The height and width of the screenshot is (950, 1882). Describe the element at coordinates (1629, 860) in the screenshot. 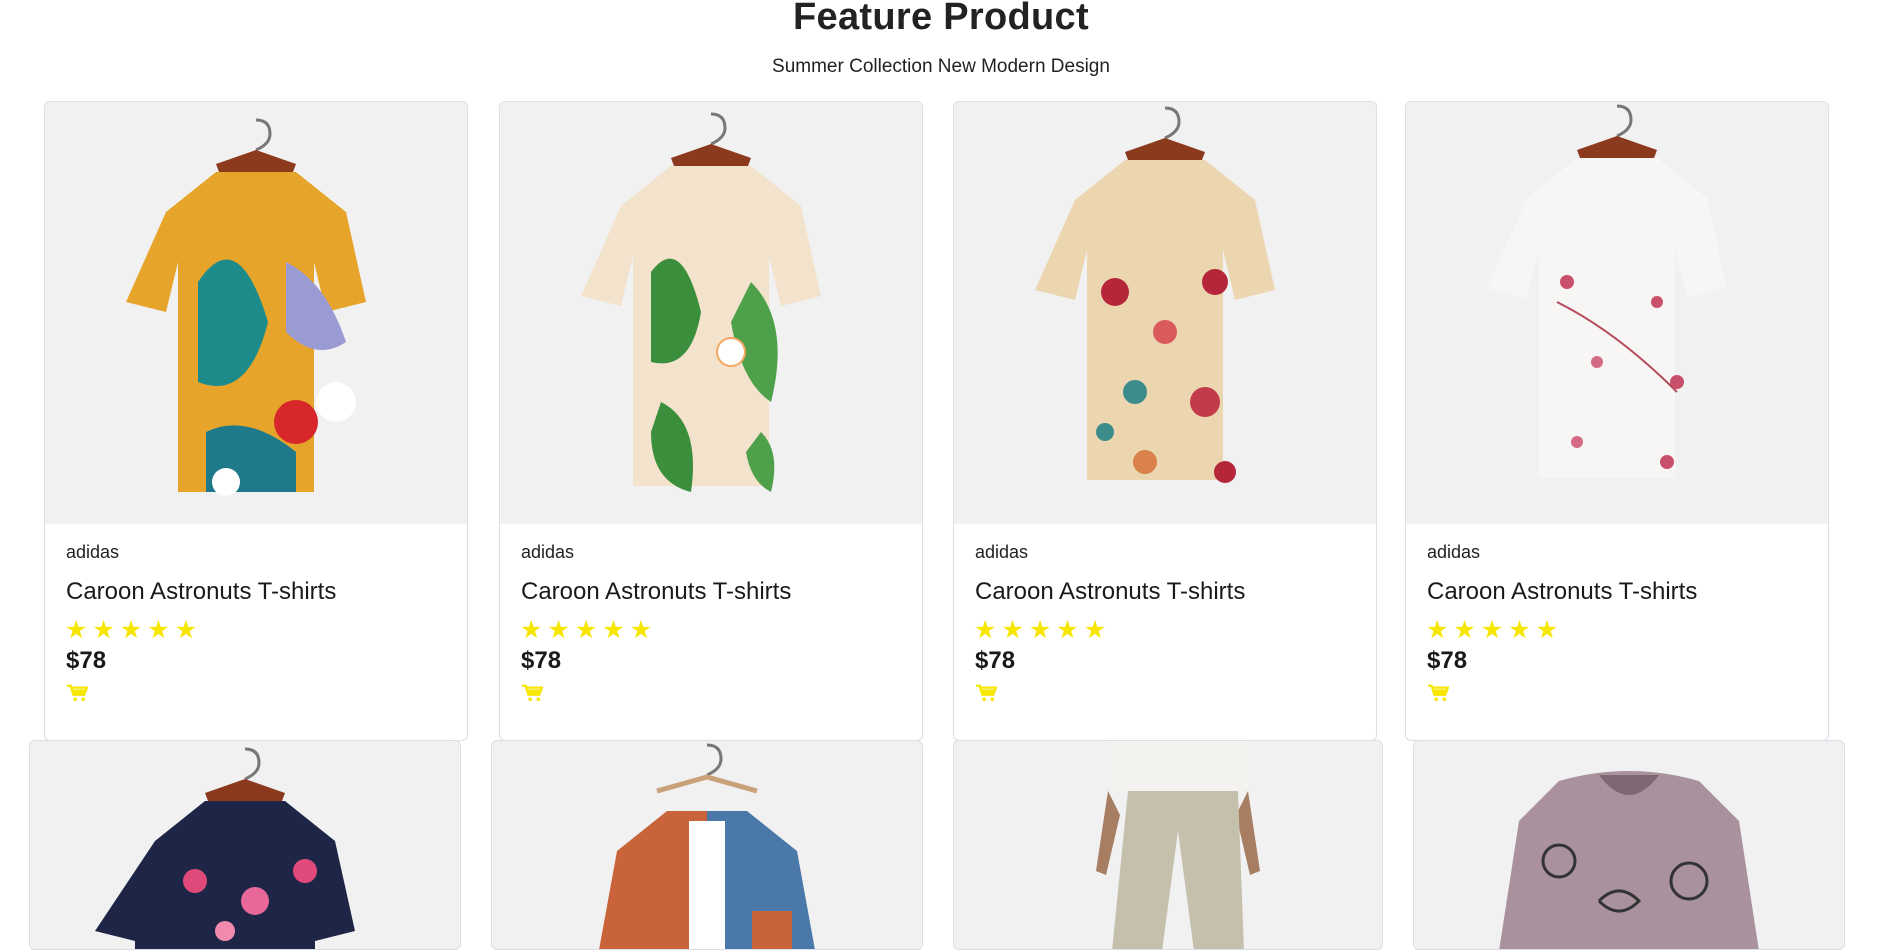

I see `grey-cat-print-blouse-icon` at that location.